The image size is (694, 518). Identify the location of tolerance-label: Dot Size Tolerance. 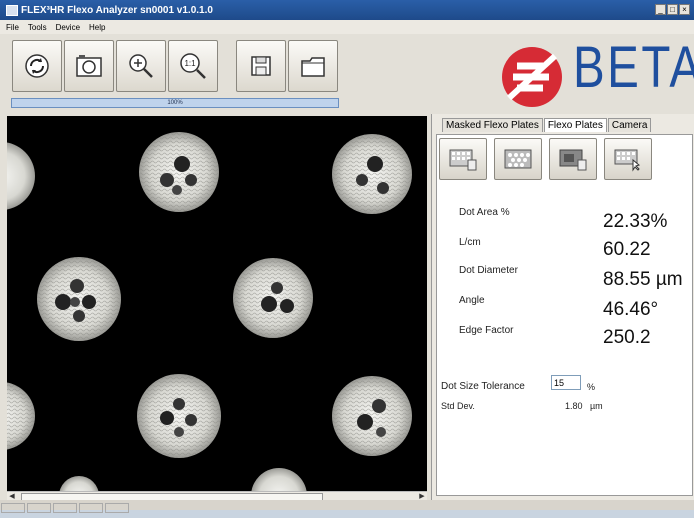
(483, 386).